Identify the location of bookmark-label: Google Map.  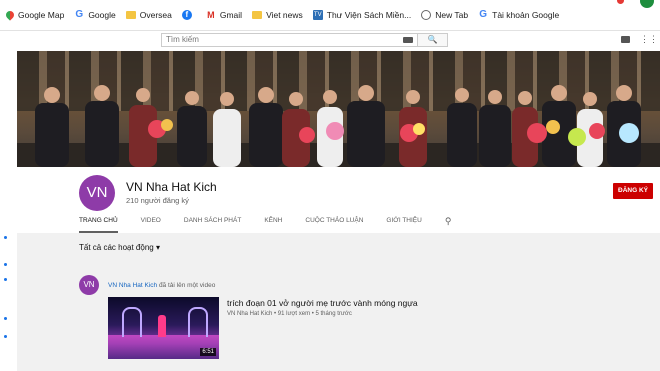
(41, 15).